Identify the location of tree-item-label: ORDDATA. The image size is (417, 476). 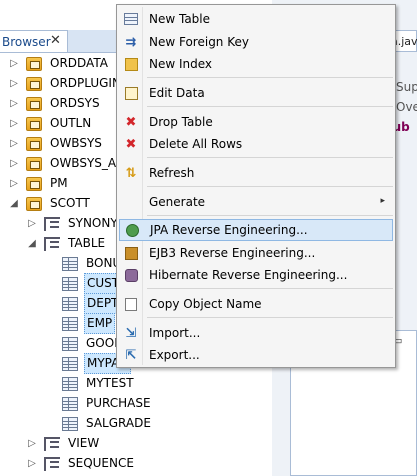
(79, 63).